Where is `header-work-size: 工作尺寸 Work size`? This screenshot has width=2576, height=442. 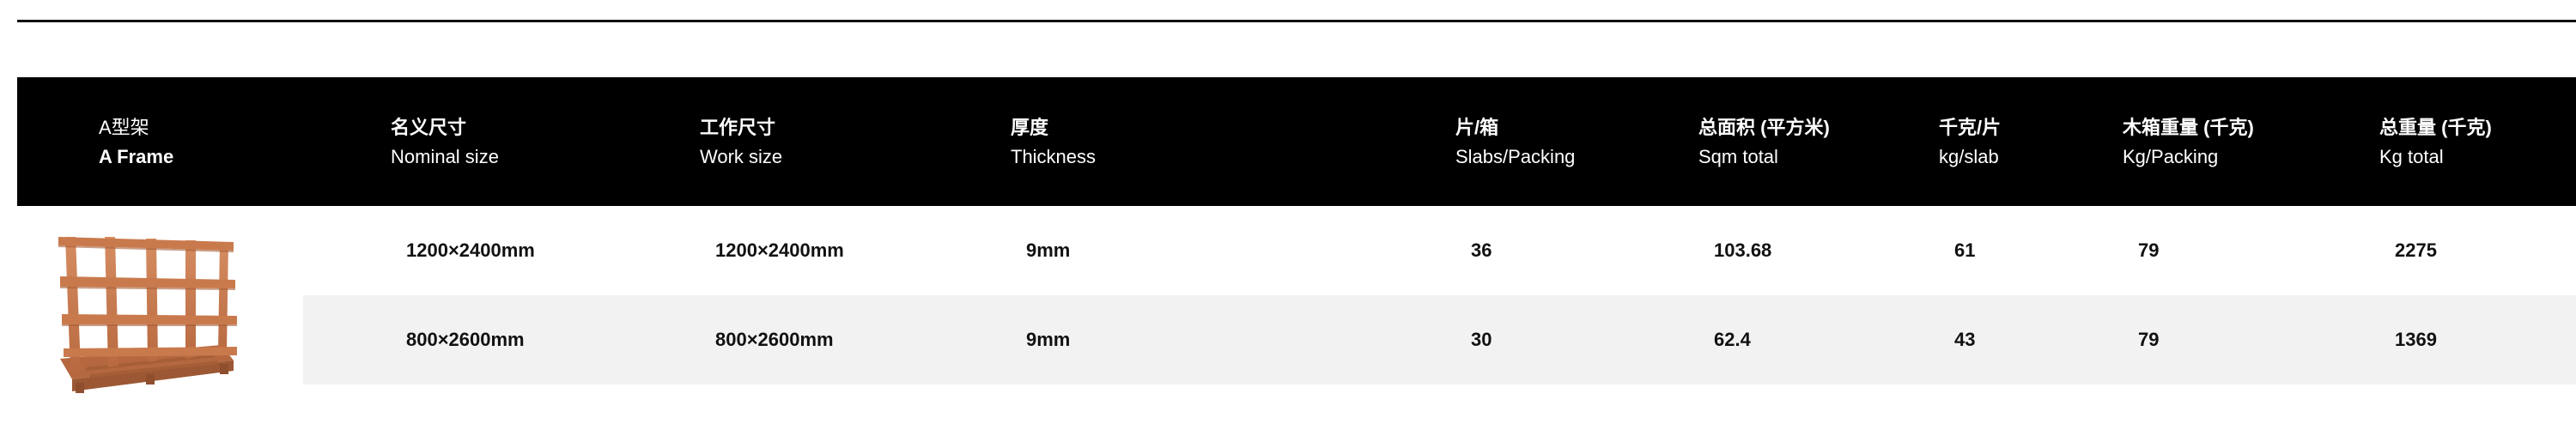 header-work-size: 工作尺寸 Work size is located at coordinates (741, 142).